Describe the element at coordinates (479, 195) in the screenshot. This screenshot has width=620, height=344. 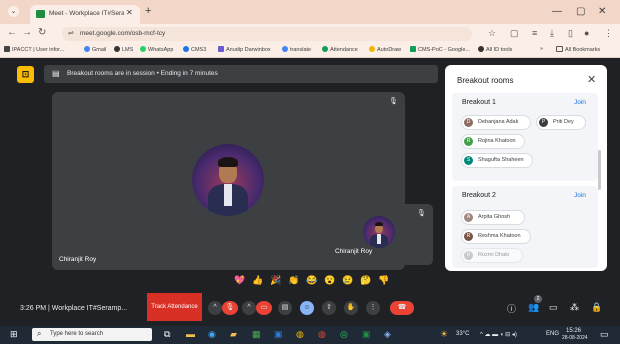
I see `room-name: Breakout 2` at that location.